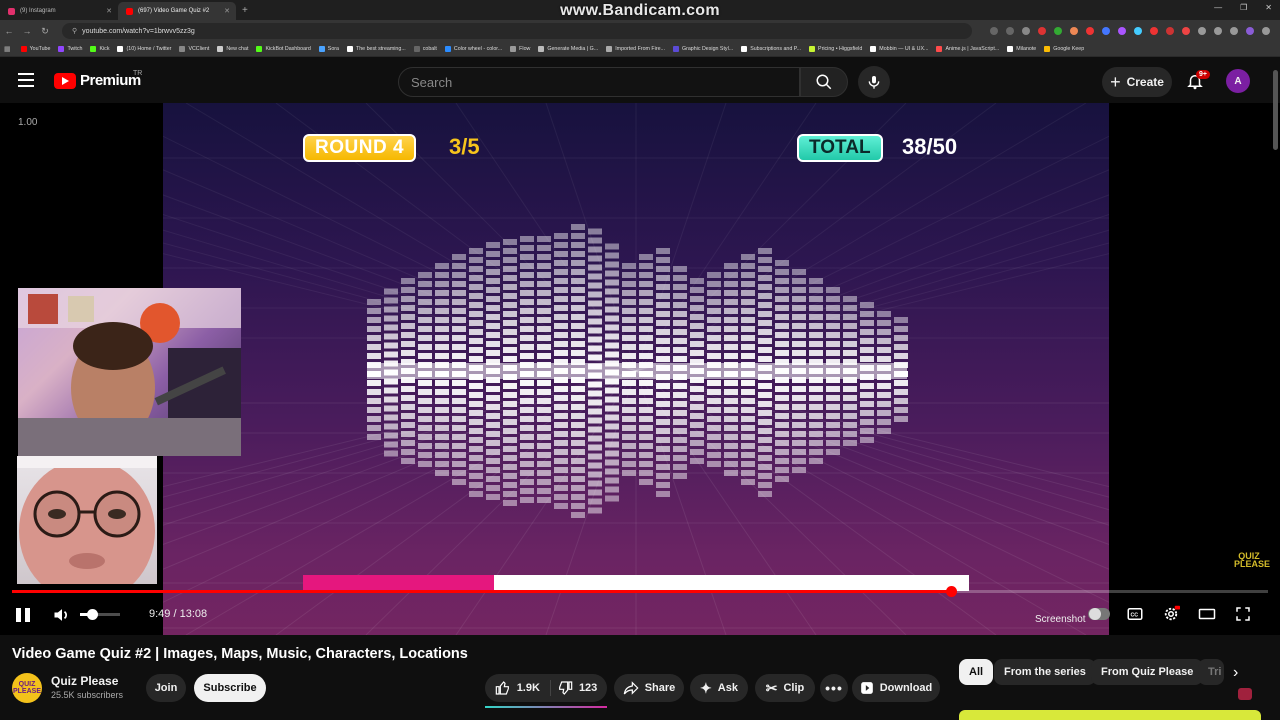 The height and width of the screenshot is (720, 1280). Describe the element at coordinates (824, 82) in the screenshot. I see `search-button` at that location.